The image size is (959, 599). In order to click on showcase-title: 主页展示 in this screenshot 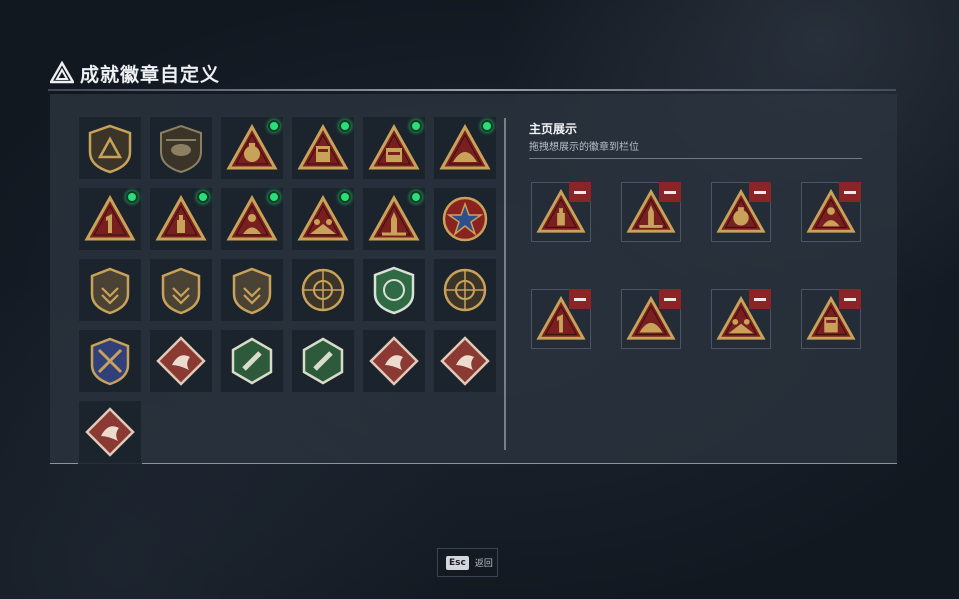, I will do `click(553, 129)`.